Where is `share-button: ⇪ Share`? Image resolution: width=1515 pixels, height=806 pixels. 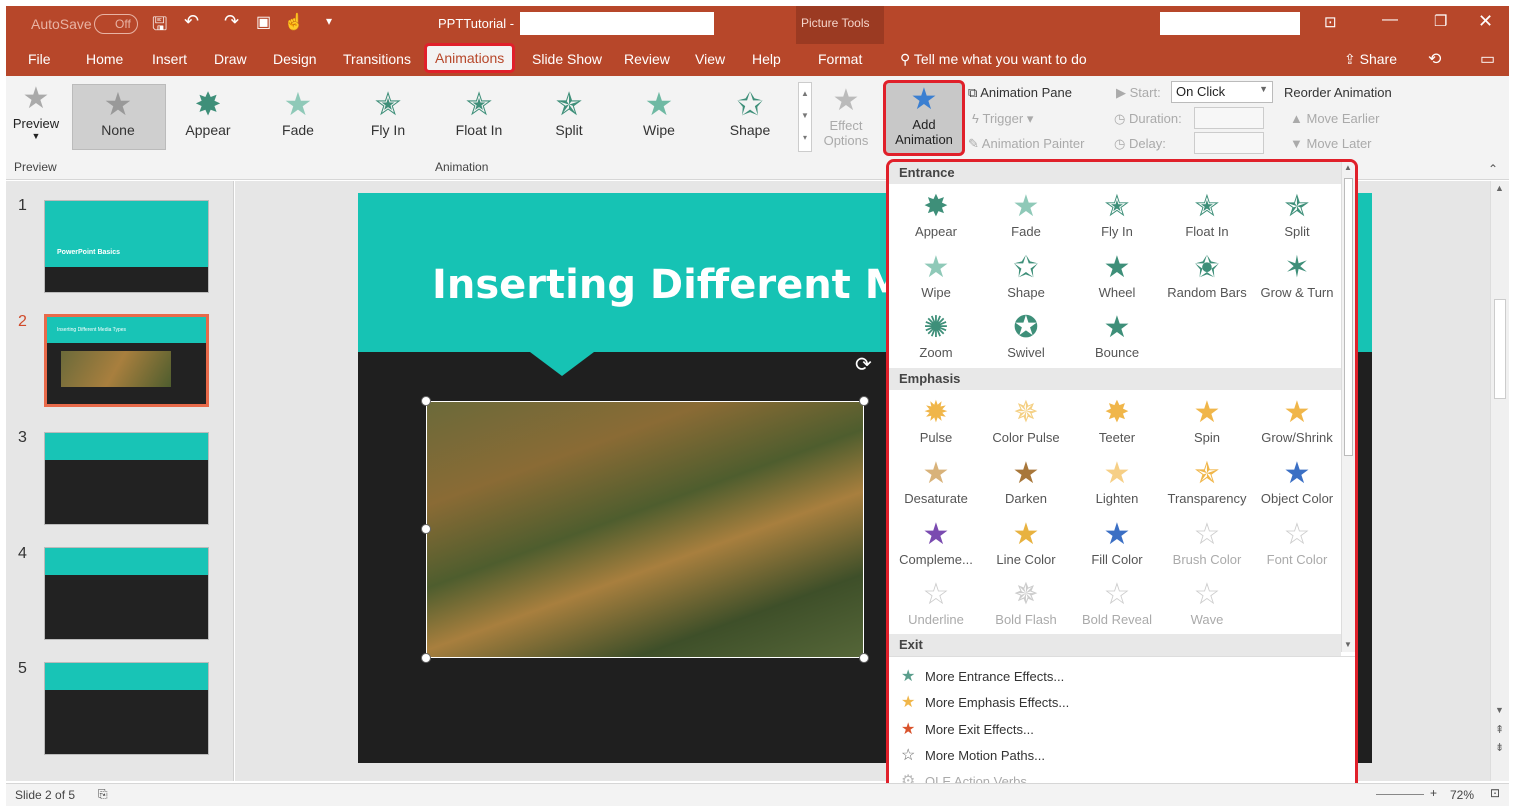
share-button: ⇪ Share is located at coordinates (1370, 59).